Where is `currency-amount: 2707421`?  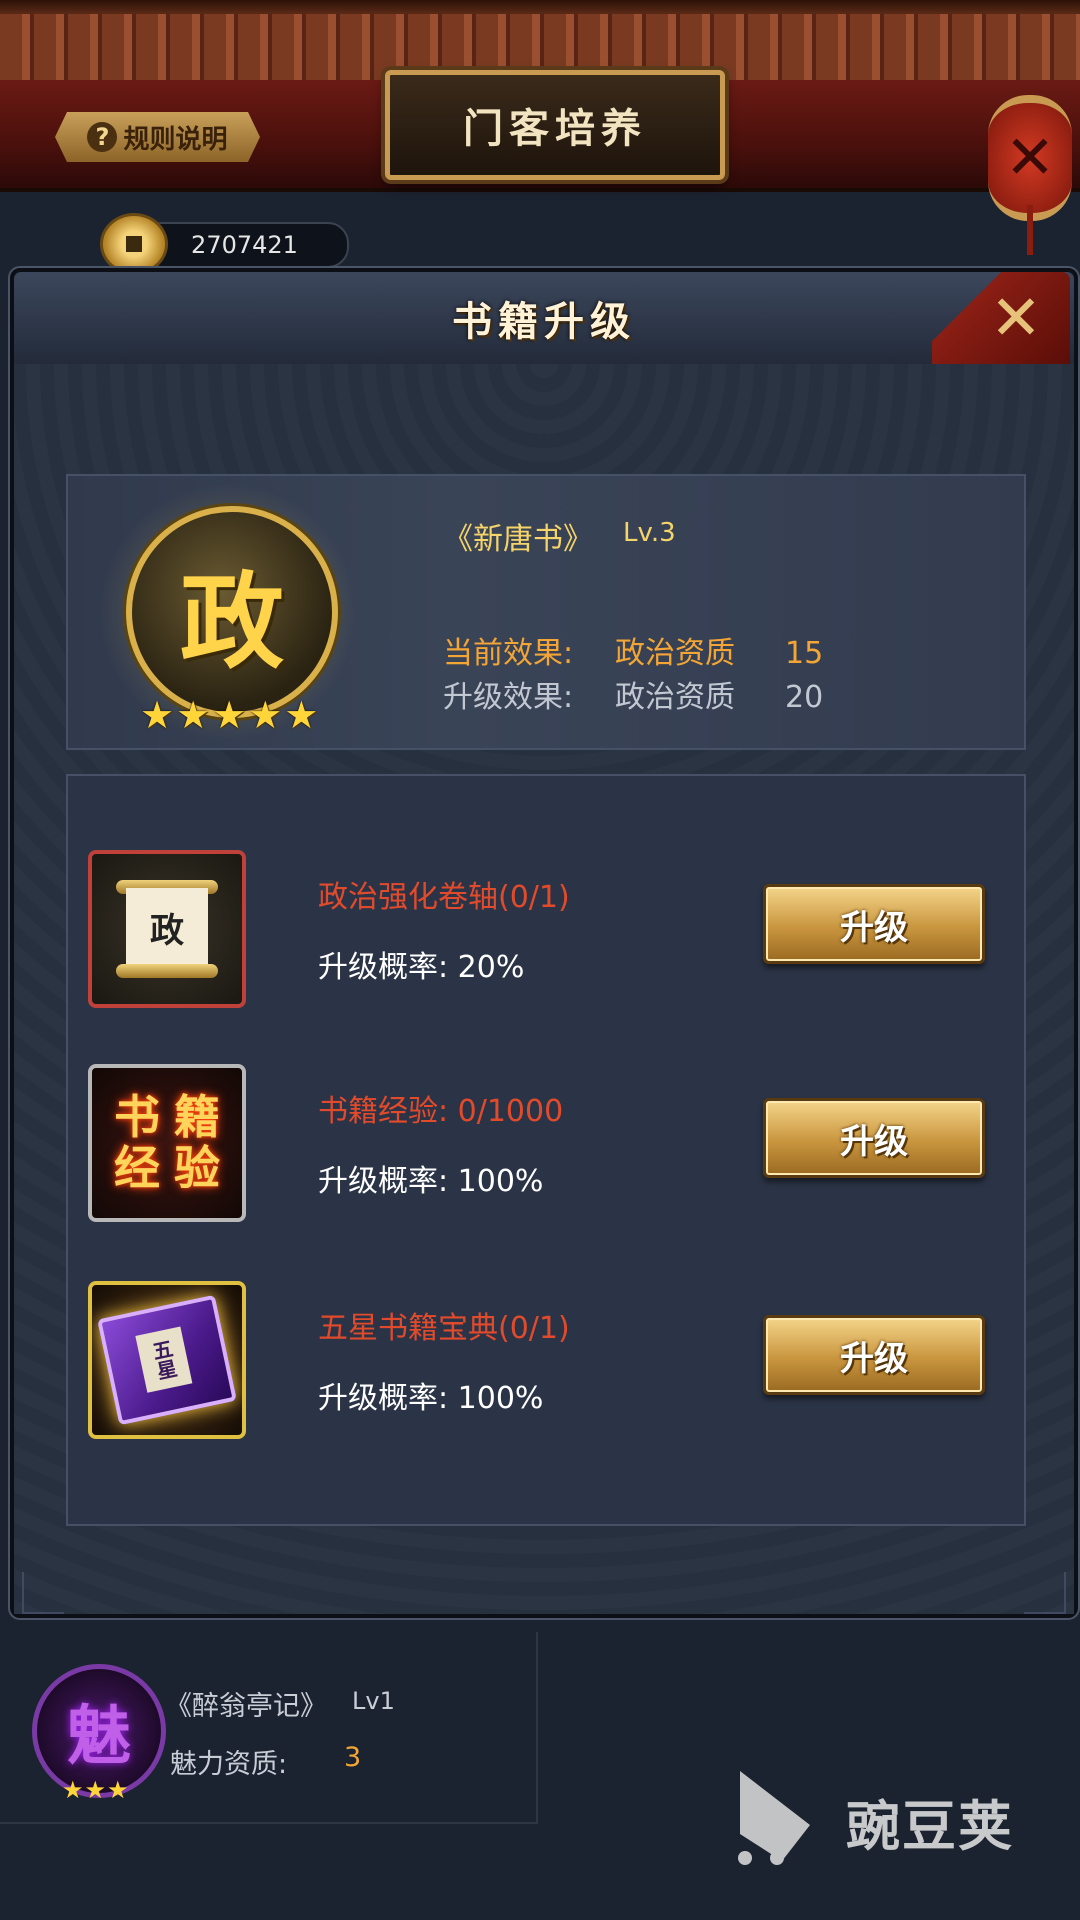
currency-amount: 2707421 is located at coordinates (244, 245).